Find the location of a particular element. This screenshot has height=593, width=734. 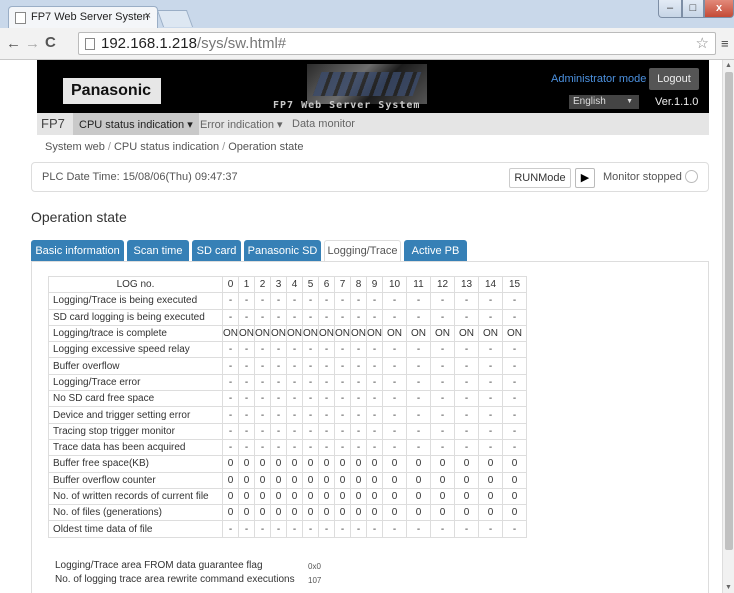

bookmark-star-icon: ☆ is located at coordinates (702, 43).